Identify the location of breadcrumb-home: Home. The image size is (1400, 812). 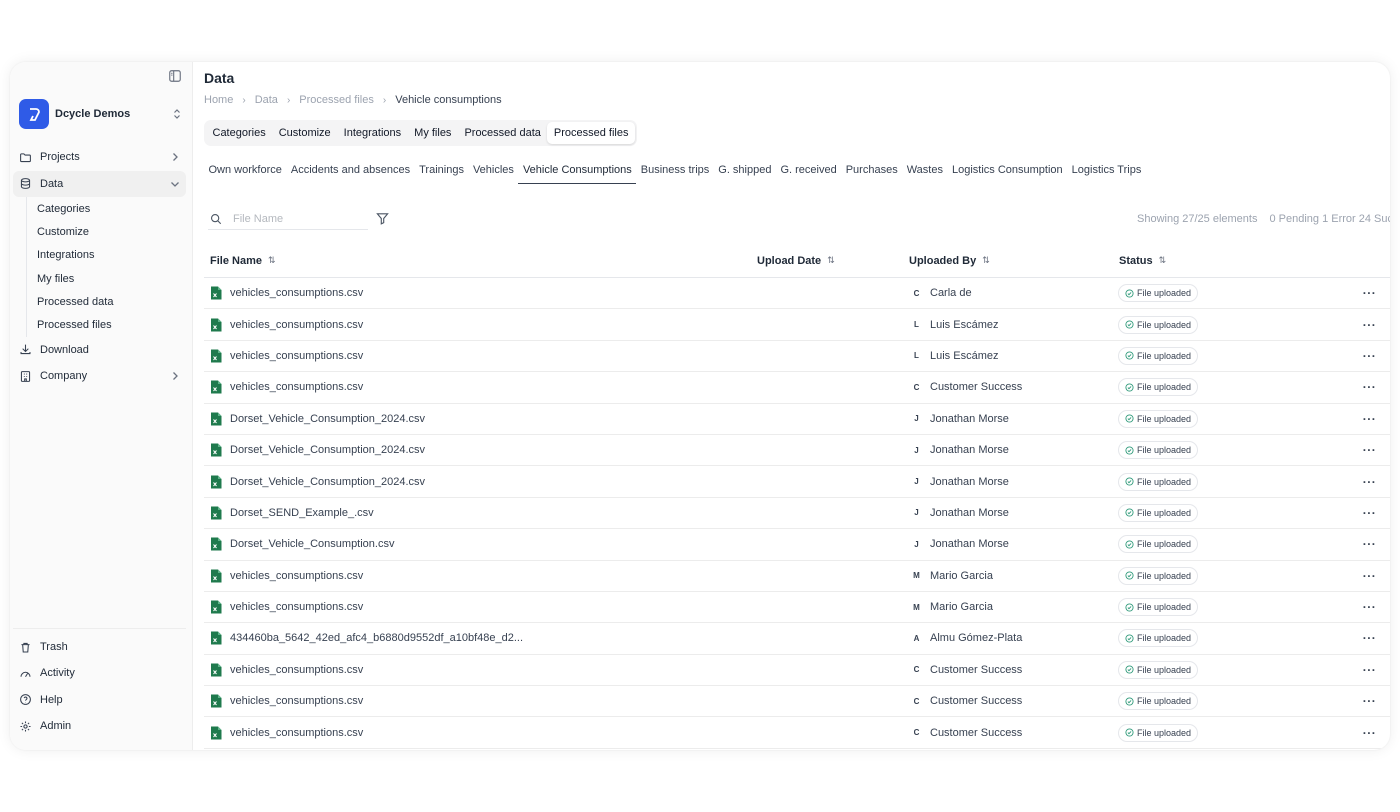
(218, 100).